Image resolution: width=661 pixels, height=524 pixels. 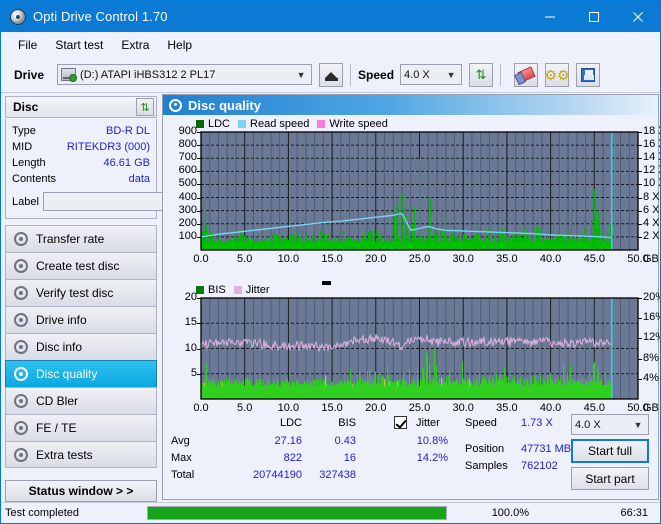 What do you see at coordinates (550, 16) in the screenshot?
I see `minimize-icon` at bounding box center [550, 16].